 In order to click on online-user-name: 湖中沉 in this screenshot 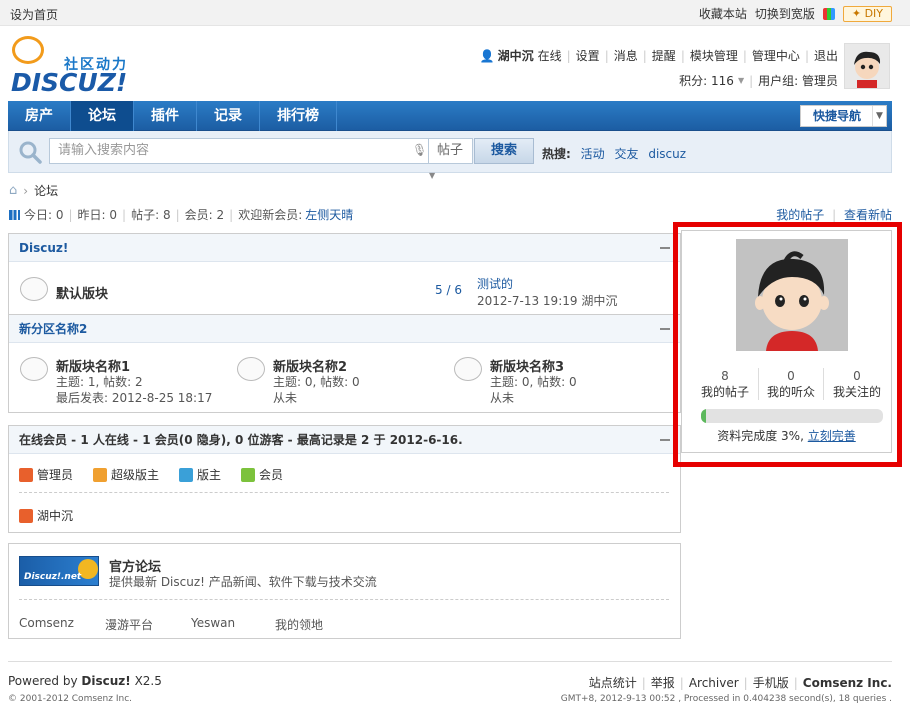, I will do `click(55, 515)`.